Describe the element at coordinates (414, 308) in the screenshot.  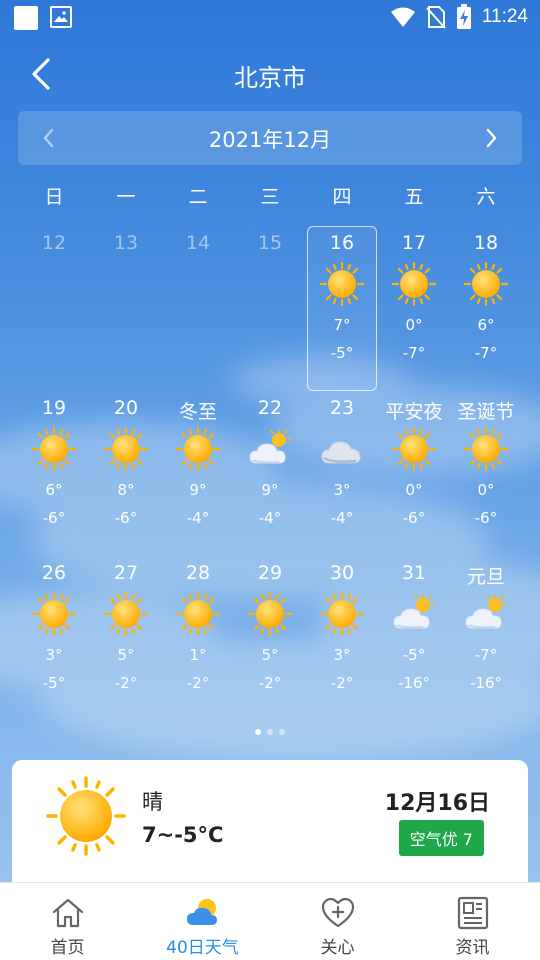
I see `day-cell: 17 0° -7°` at that location.